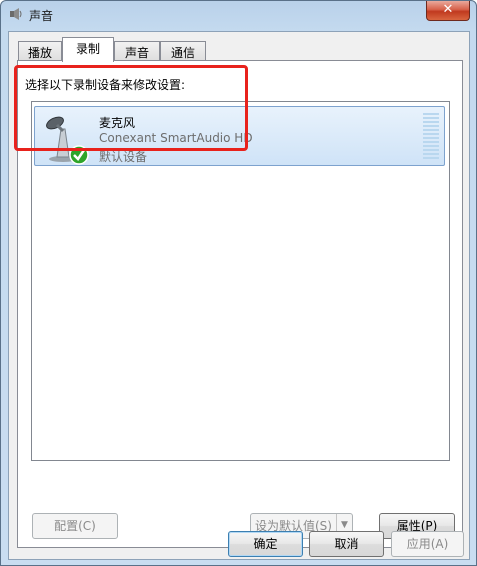  I want to click on microphone-icon, so click(67, 140).